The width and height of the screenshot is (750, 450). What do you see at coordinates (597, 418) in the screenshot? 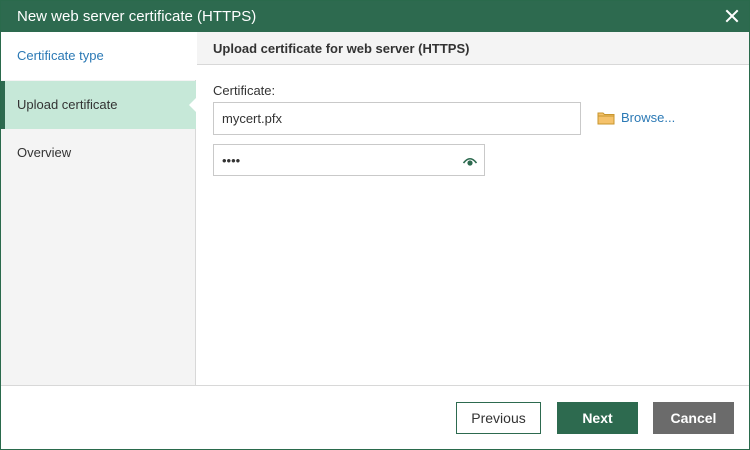
I see `next-button: Next` at bounding box center [597, 418].